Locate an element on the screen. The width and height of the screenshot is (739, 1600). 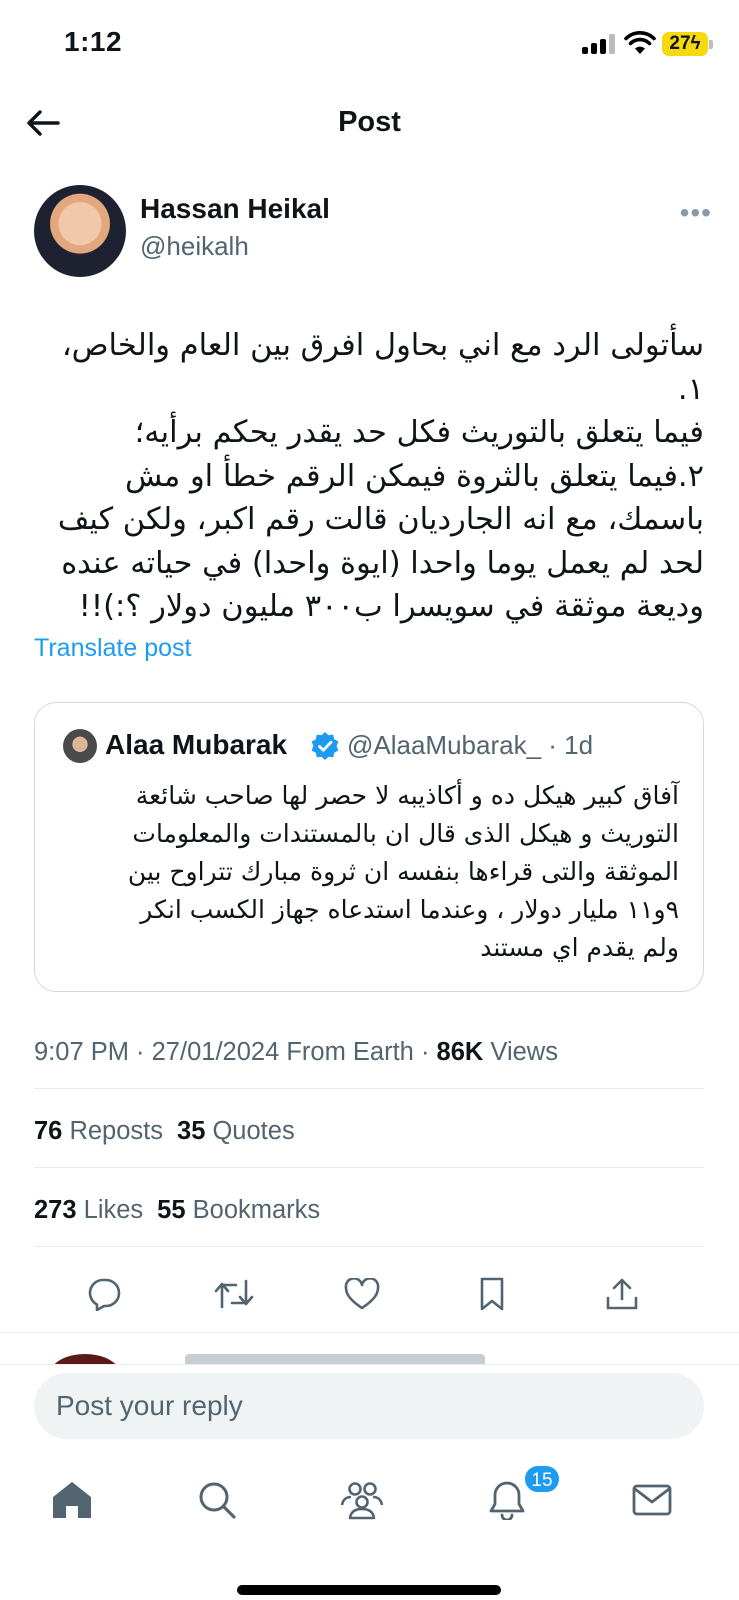
views-label: Views is located at coordinates (520, 1052).